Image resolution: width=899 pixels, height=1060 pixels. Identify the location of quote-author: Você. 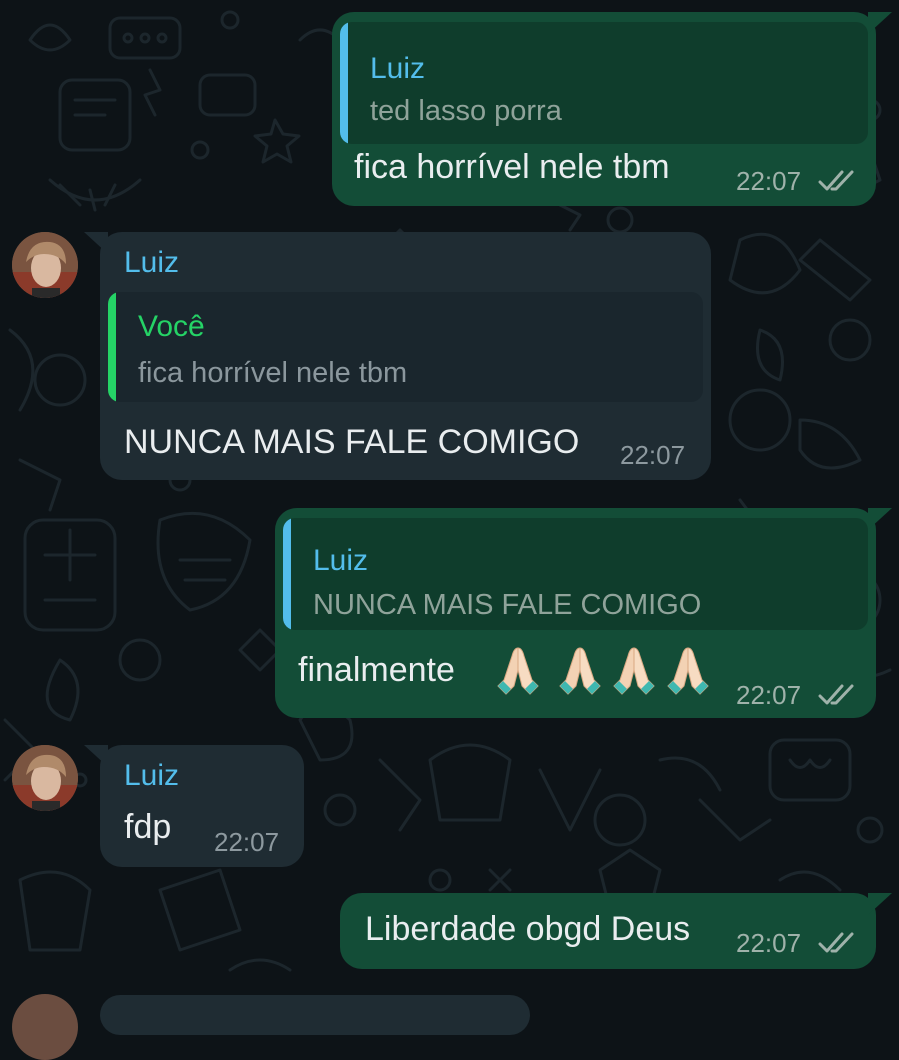
(171, 326).